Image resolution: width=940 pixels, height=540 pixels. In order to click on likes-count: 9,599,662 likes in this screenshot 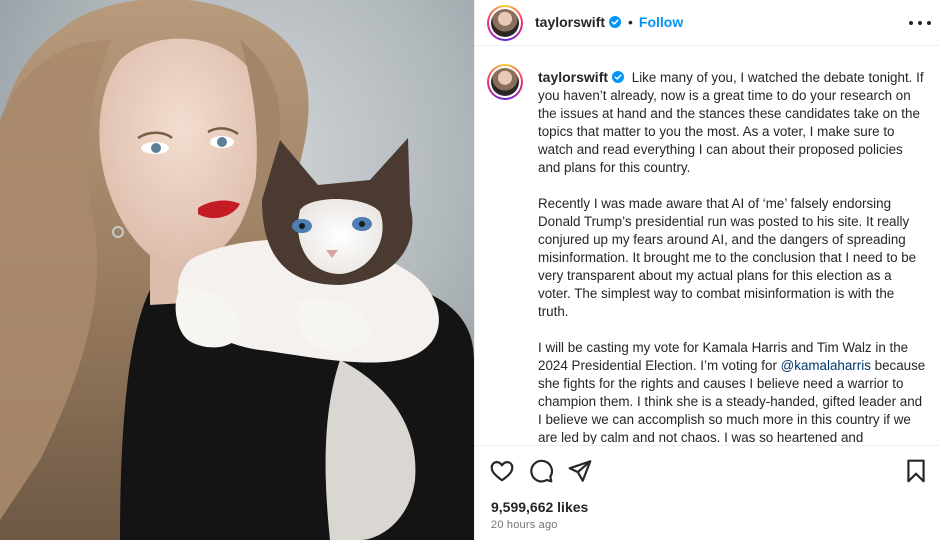, I will do `click(539, 507)`.